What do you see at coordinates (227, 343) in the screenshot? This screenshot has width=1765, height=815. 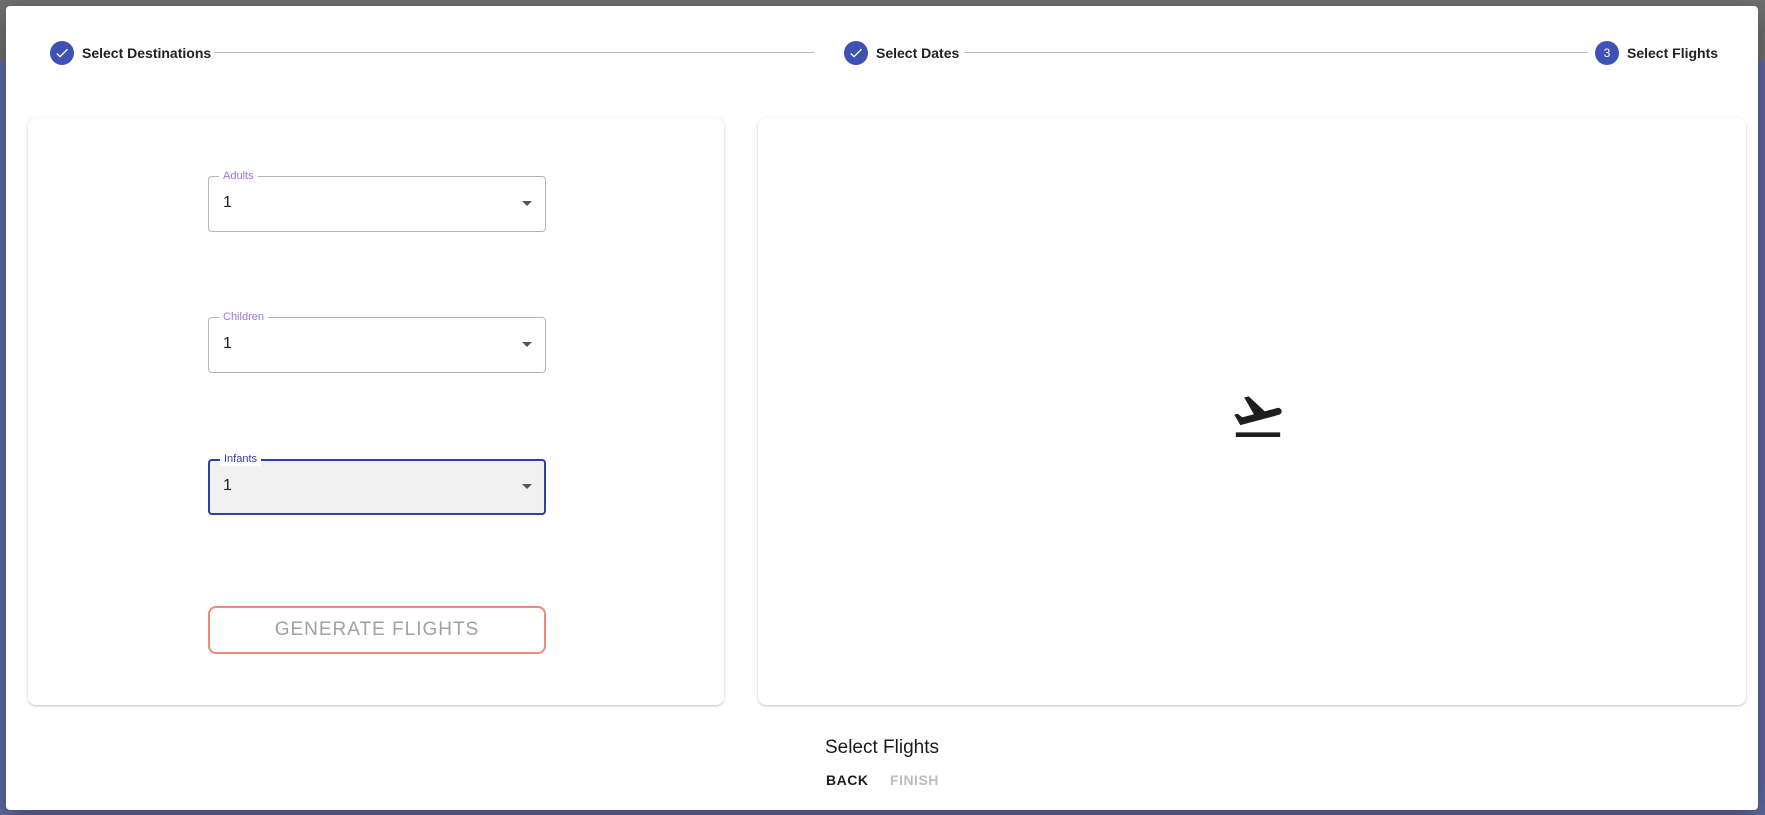 I see `children-value: 1` at bounding box center [227, 343].